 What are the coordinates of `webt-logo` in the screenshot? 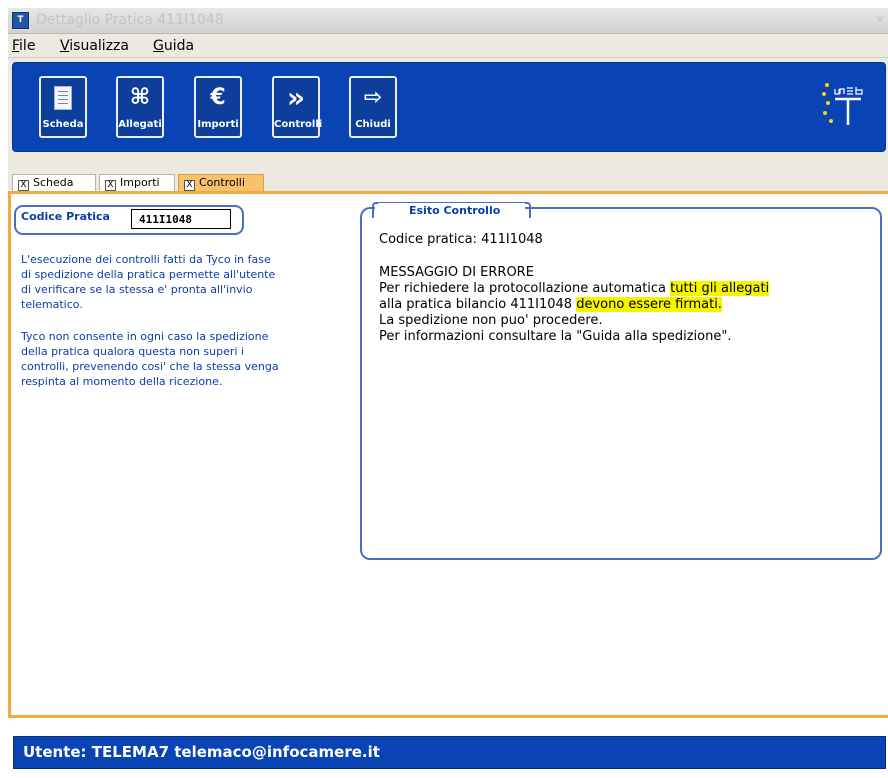 It's located at (842, 104).